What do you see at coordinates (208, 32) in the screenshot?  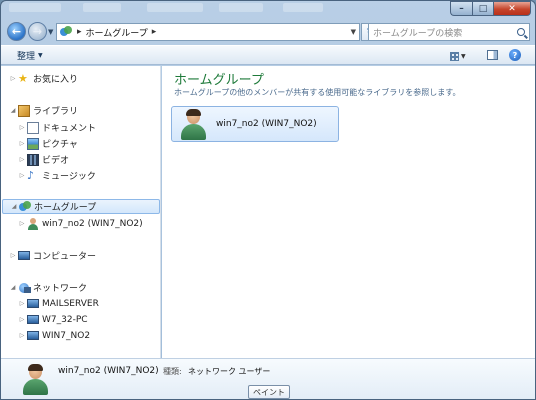 I see `address-bar: ▸ ホームグループ ▸ ▼` at bounding box center [208, 32].